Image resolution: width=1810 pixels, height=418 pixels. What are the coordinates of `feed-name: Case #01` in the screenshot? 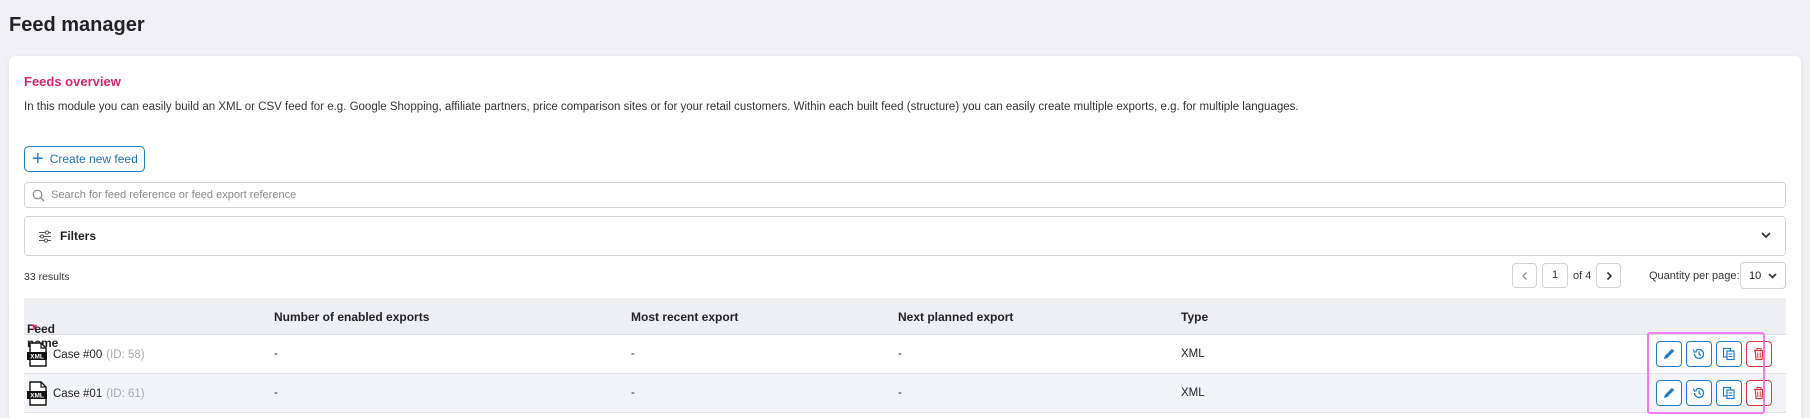 It's located at (78, 393).